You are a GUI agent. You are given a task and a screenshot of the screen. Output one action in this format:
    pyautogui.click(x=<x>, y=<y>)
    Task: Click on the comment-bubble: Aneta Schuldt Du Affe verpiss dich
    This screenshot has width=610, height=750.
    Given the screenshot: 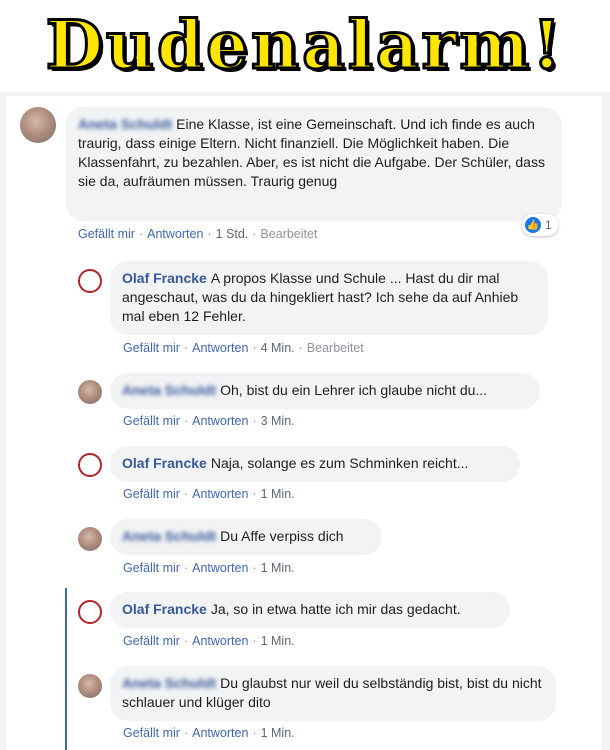 What is the action you would take?
    pyautogui.click(x=246, y=537)
    